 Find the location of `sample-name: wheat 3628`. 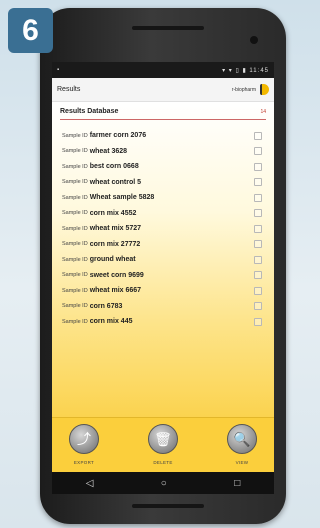

sample-name: wheat 3628 is located at coordinates (108, 151).